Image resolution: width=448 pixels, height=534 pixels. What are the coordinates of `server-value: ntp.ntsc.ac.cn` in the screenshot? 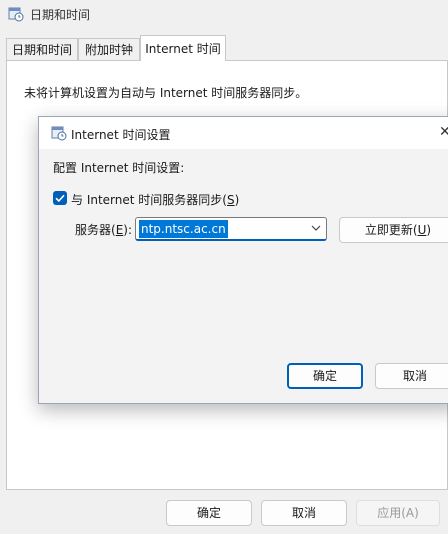 It's located at (183, 229).